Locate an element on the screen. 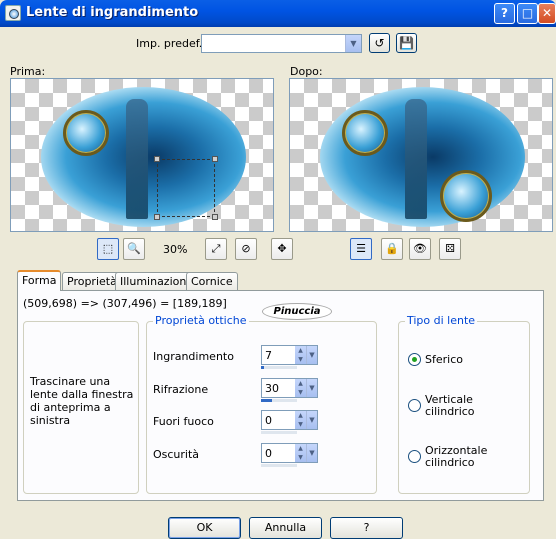 The height and width of the screenshot is (539, 556). move-icon: ✥ is located at coordinates (282, 249).